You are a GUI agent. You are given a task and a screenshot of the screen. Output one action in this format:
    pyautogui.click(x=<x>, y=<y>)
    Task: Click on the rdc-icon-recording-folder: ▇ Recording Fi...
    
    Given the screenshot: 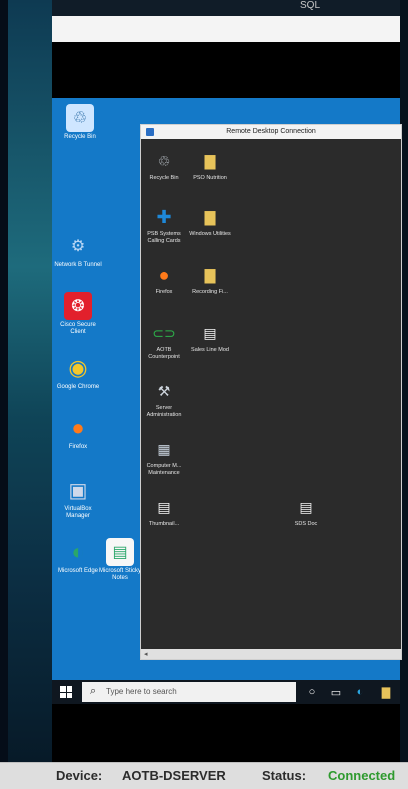 What is the action you would take?
    pyautogui.click(x=210, y=279)
    